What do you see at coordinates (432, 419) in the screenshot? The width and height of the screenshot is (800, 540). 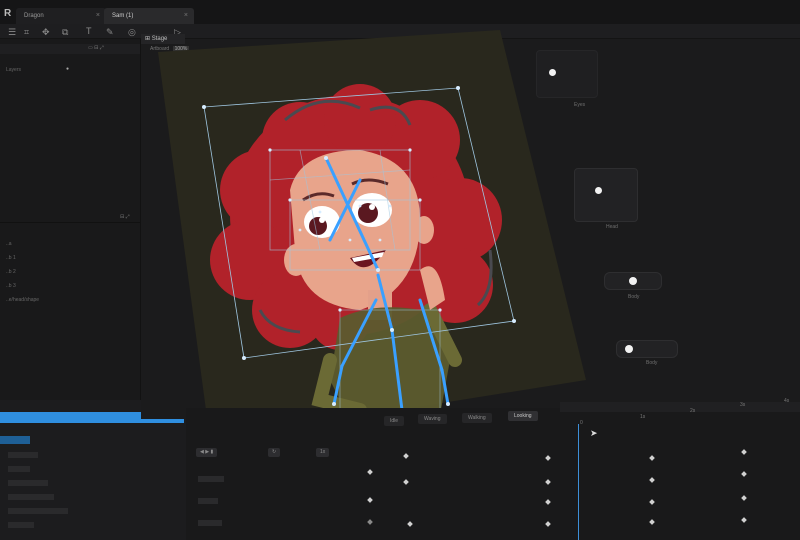 I see `timeline-tab-waving: Waving` at bounding box center [432, 419].